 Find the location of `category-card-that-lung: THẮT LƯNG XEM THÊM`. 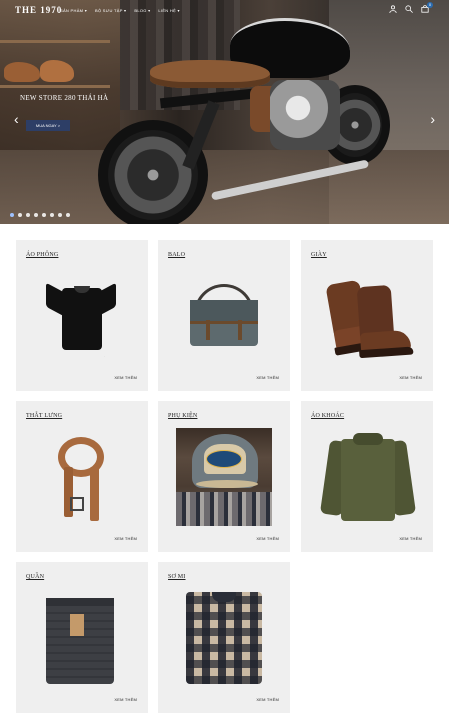

category-card-that-lung: THẮT LƯNG XEM THÊM is located at coordinates (82, 476).